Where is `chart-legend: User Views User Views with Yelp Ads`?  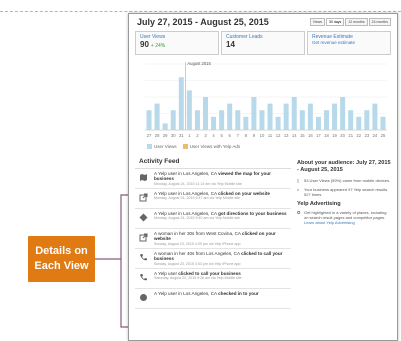
chart-legend: User Views User Views with Yelp Ads is located at coordinates (196, 146).